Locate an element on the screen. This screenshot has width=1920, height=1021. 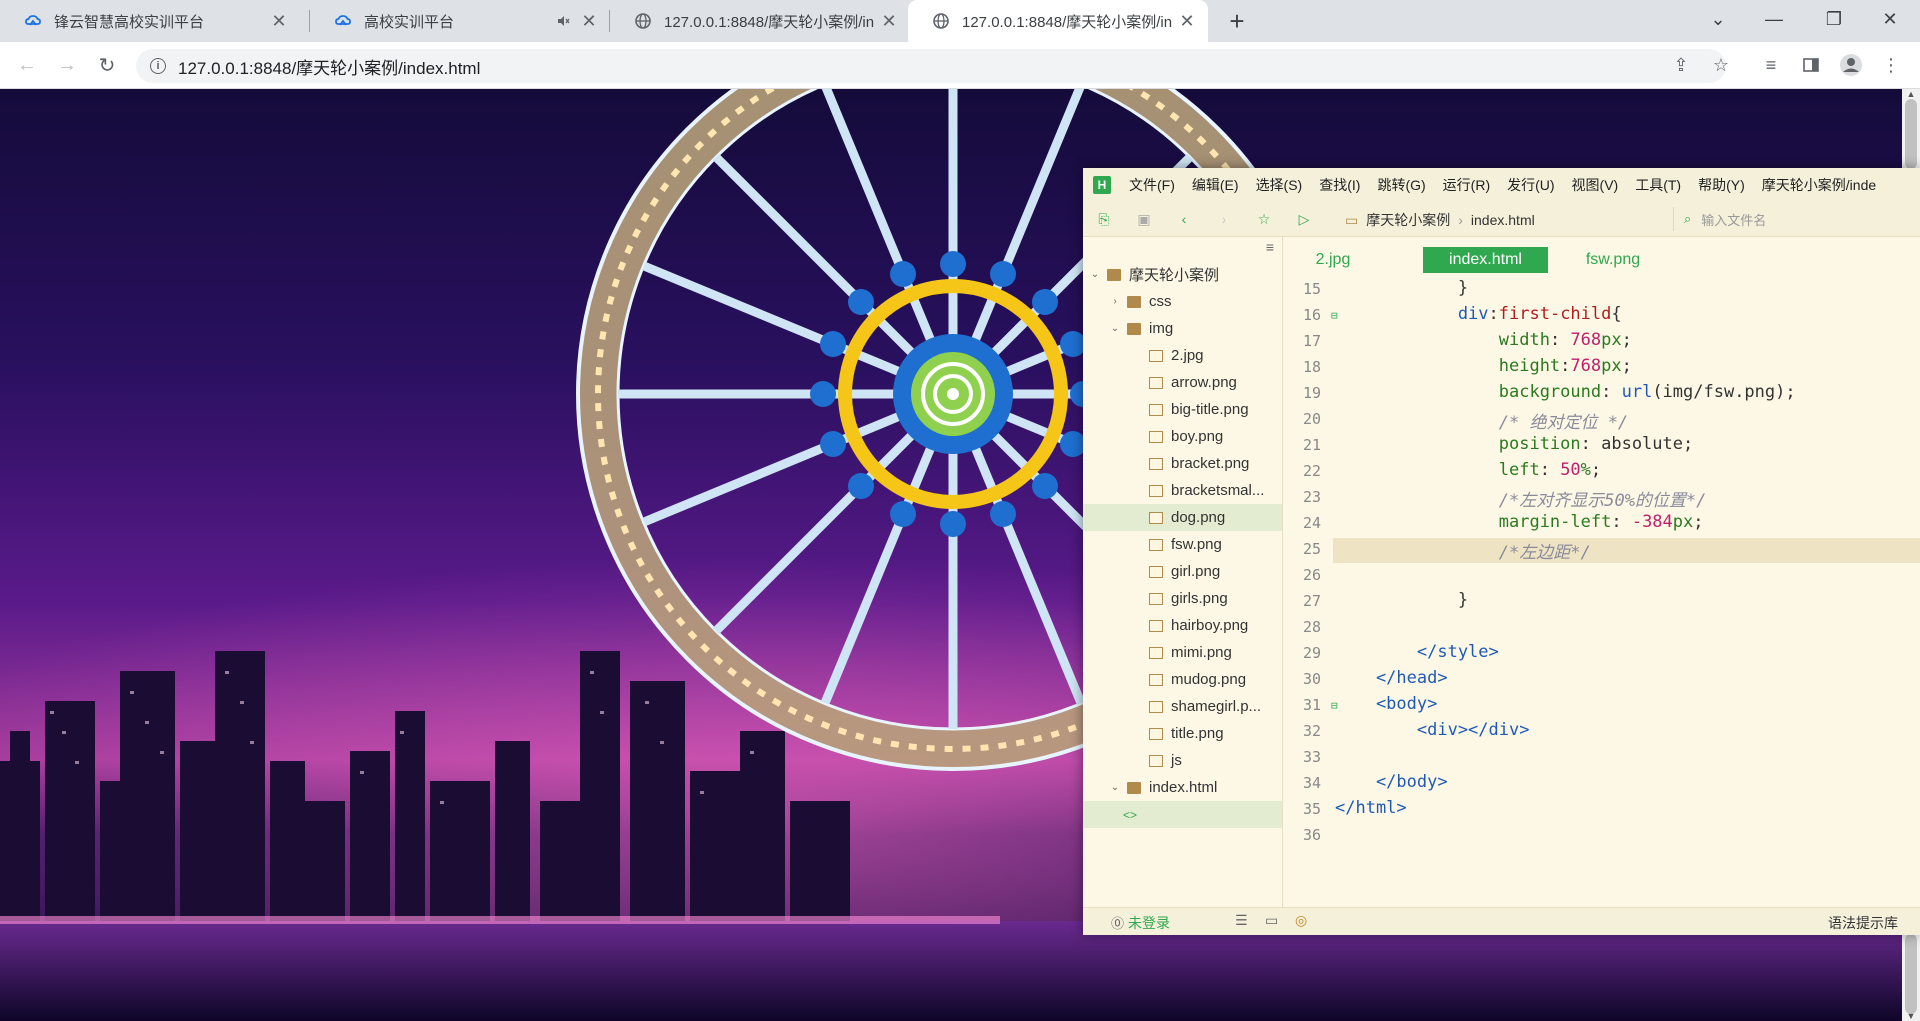
address-bar: i 127.0.0.1:8848/摩天轮小案例/index.html is located at coordinates (931, 66).